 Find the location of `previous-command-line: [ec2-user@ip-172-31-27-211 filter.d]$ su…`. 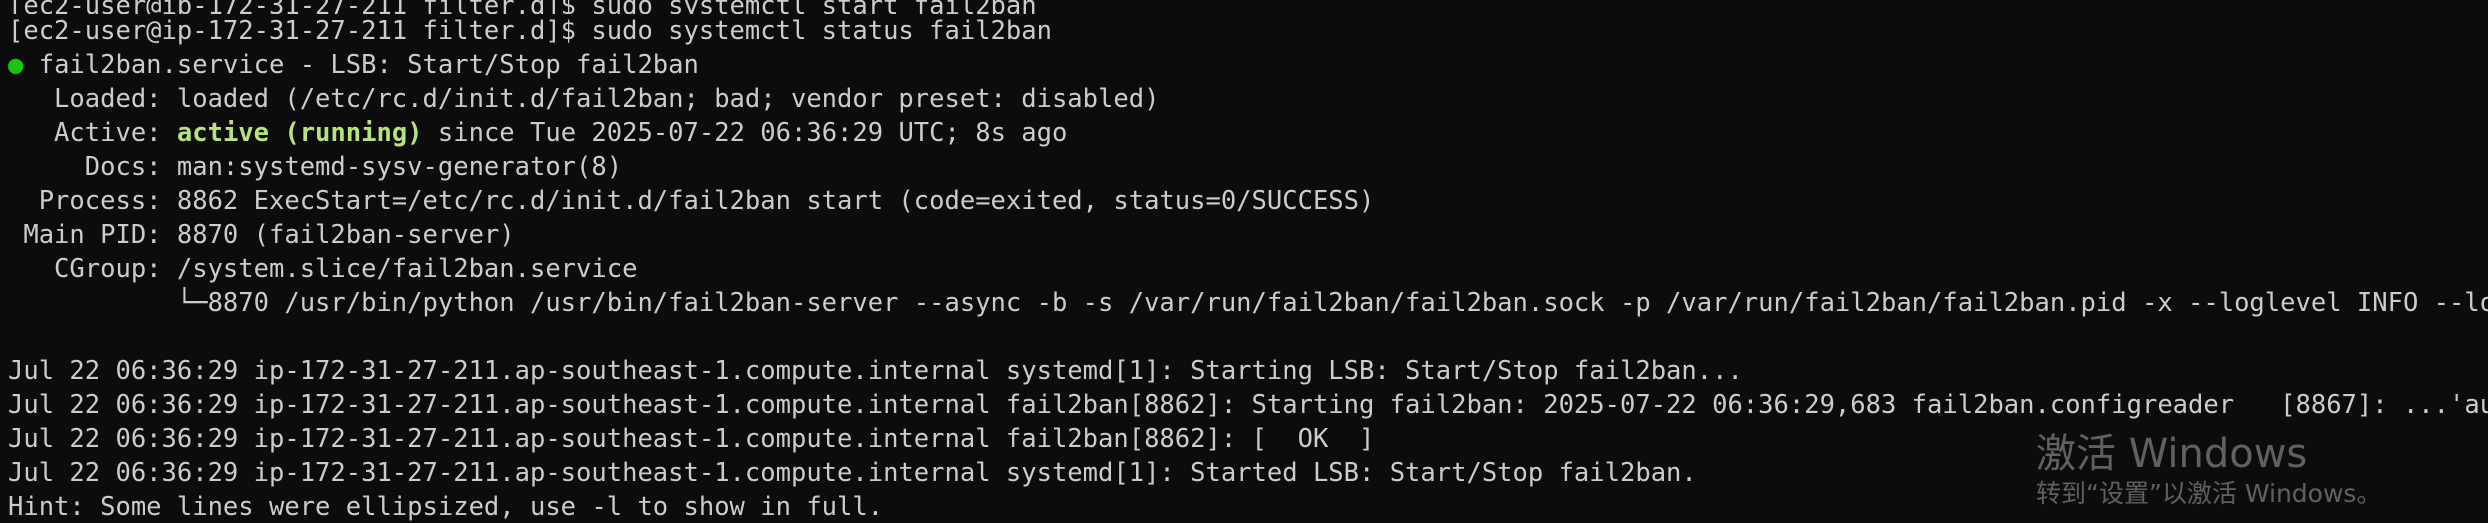

previous-command-line: [ec2-user@ip-172-31-27-211 filter.d]$ su… is located at coordinates (1248, 7).